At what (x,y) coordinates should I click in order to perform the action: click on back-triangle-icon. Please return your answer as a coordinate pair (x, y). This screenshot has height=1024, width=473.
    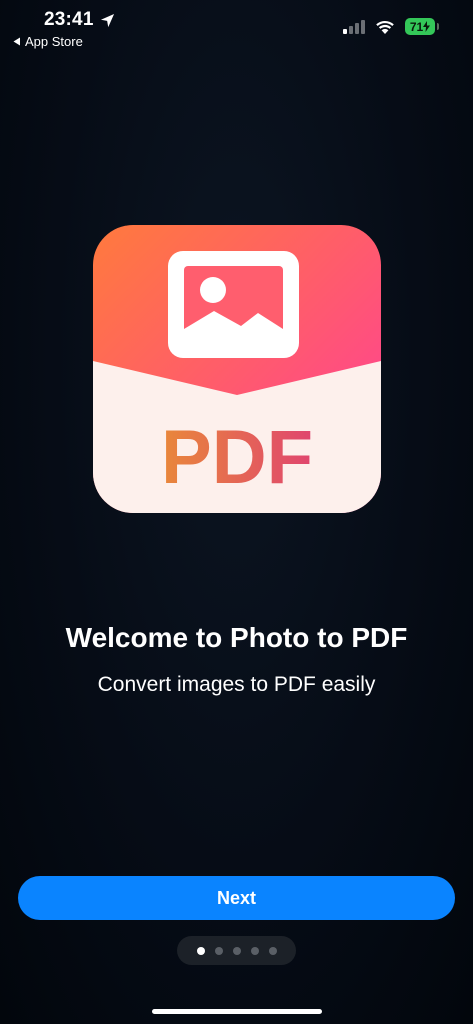
    Looking at the image, I should click on (16, 41).